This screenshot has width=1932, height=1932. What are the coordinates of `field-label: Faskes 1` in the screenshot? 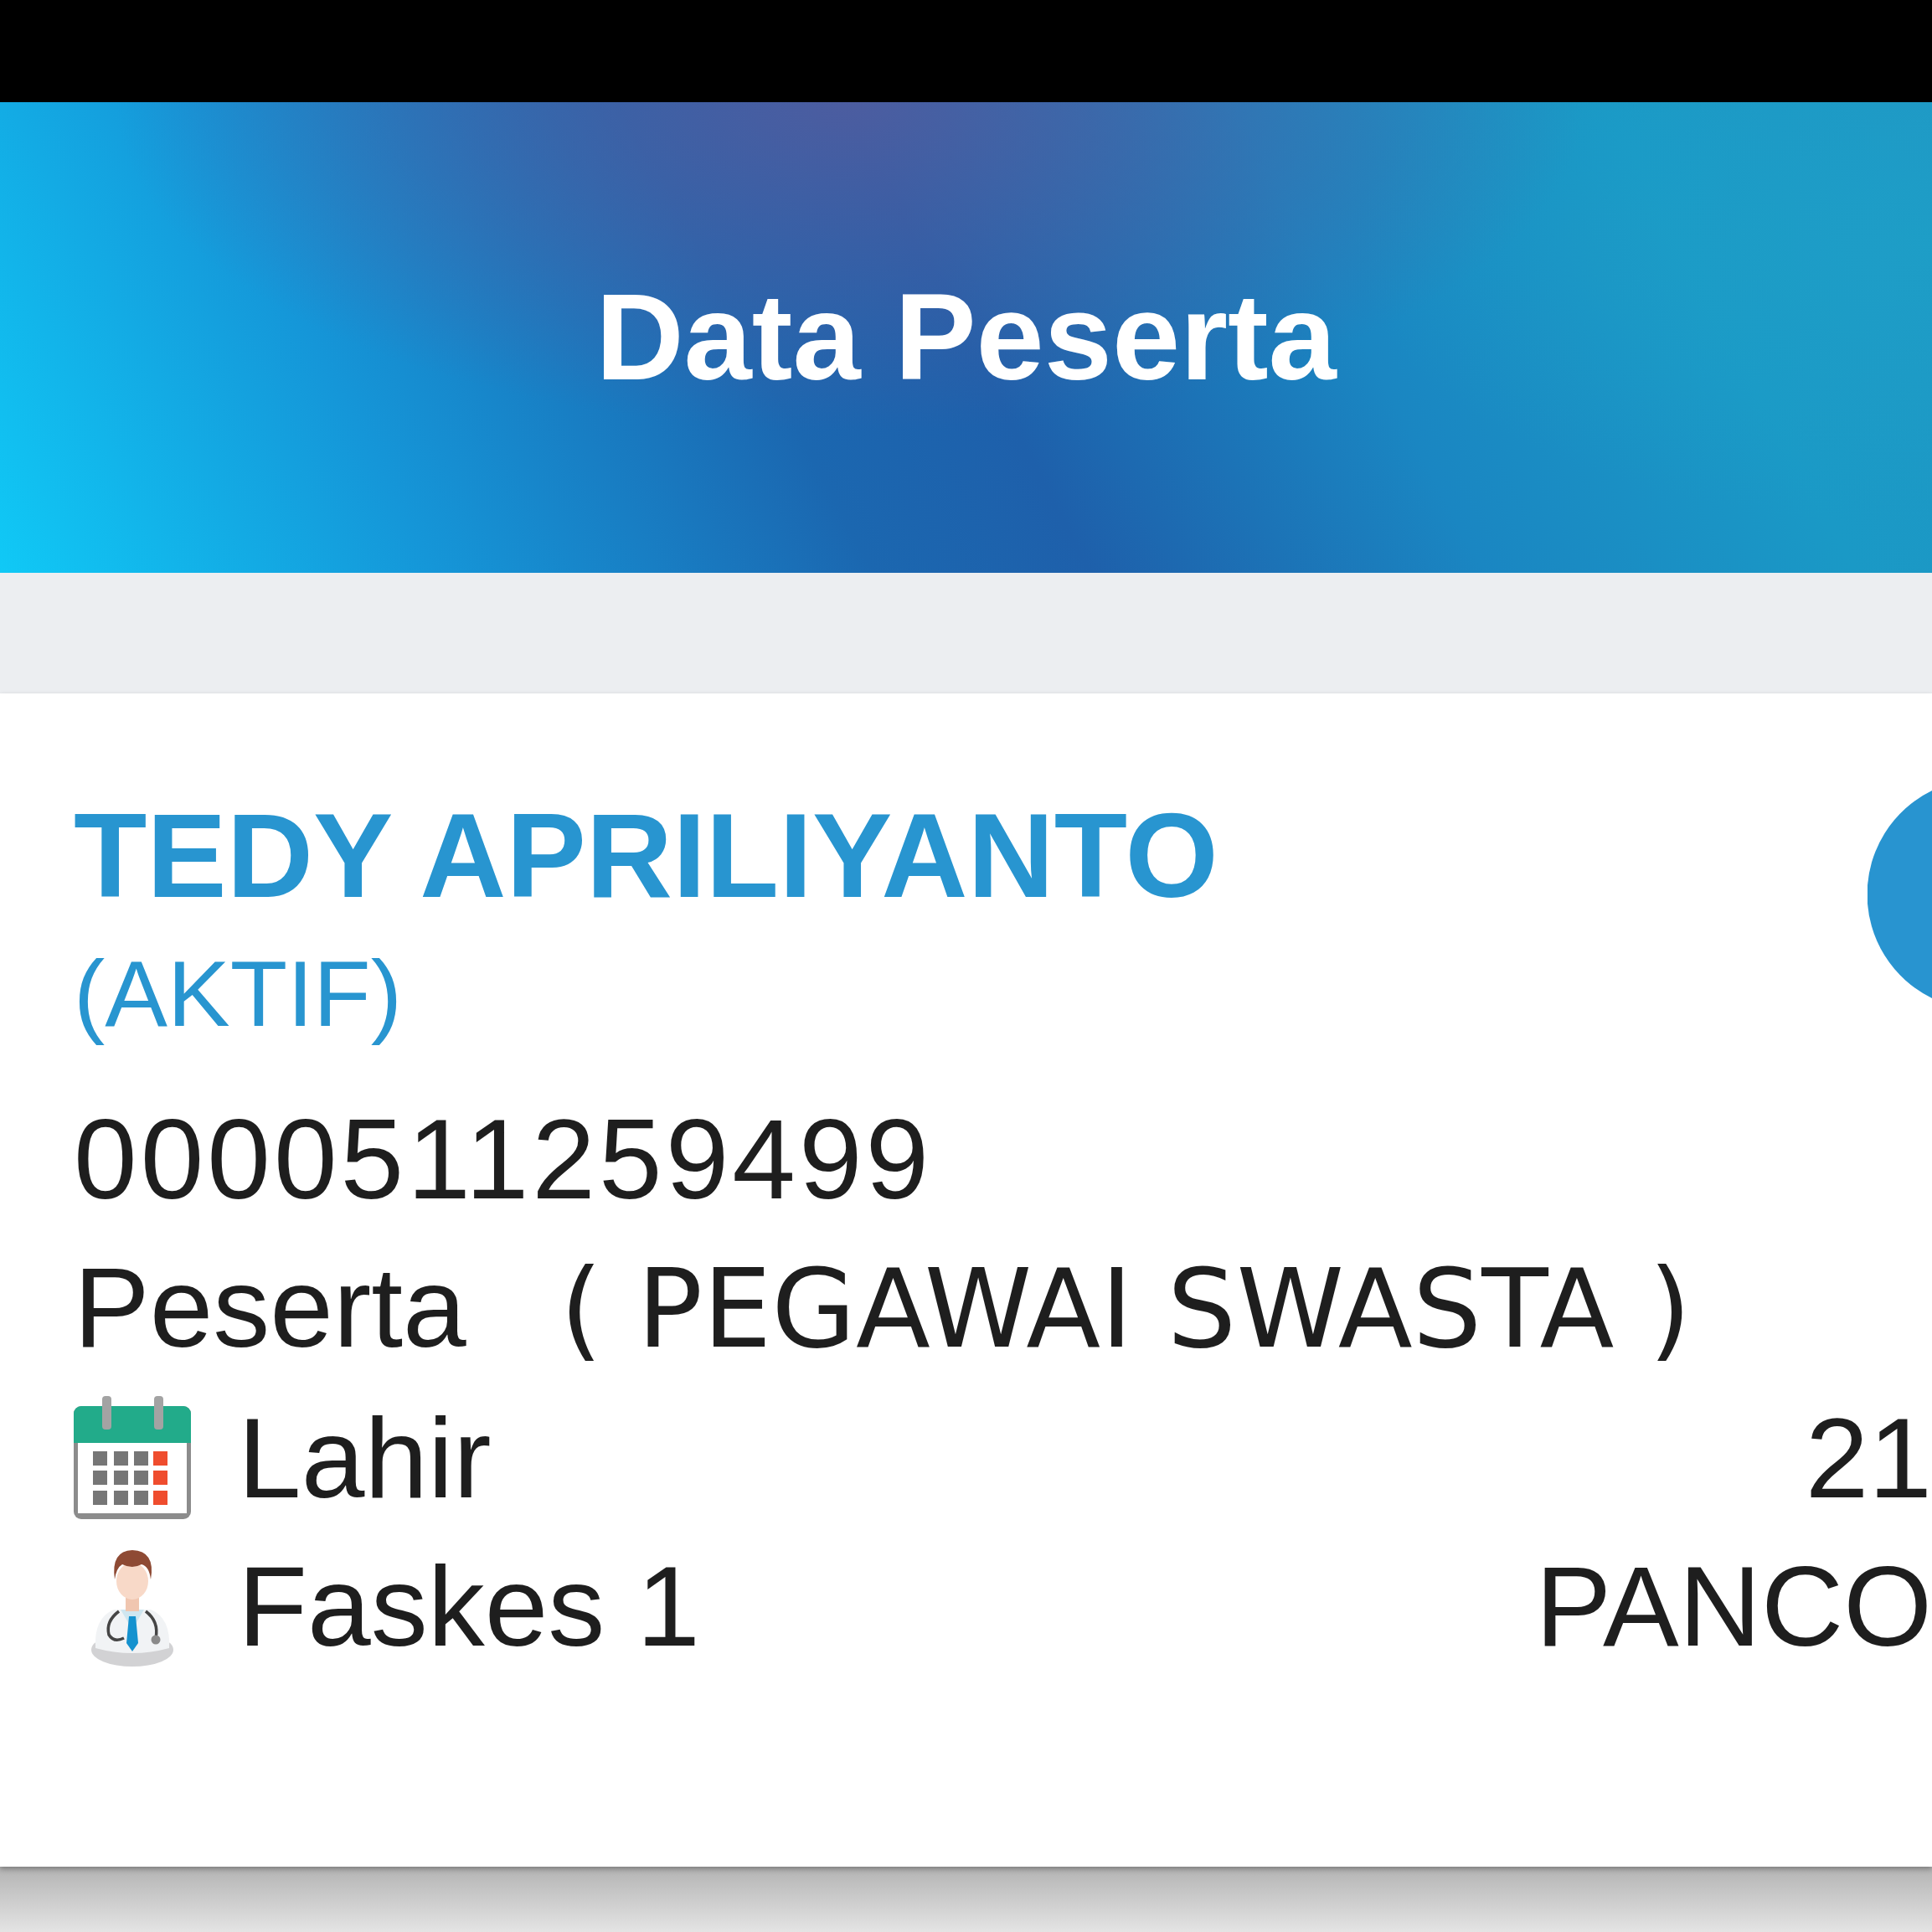 It's located at (469, 1606).